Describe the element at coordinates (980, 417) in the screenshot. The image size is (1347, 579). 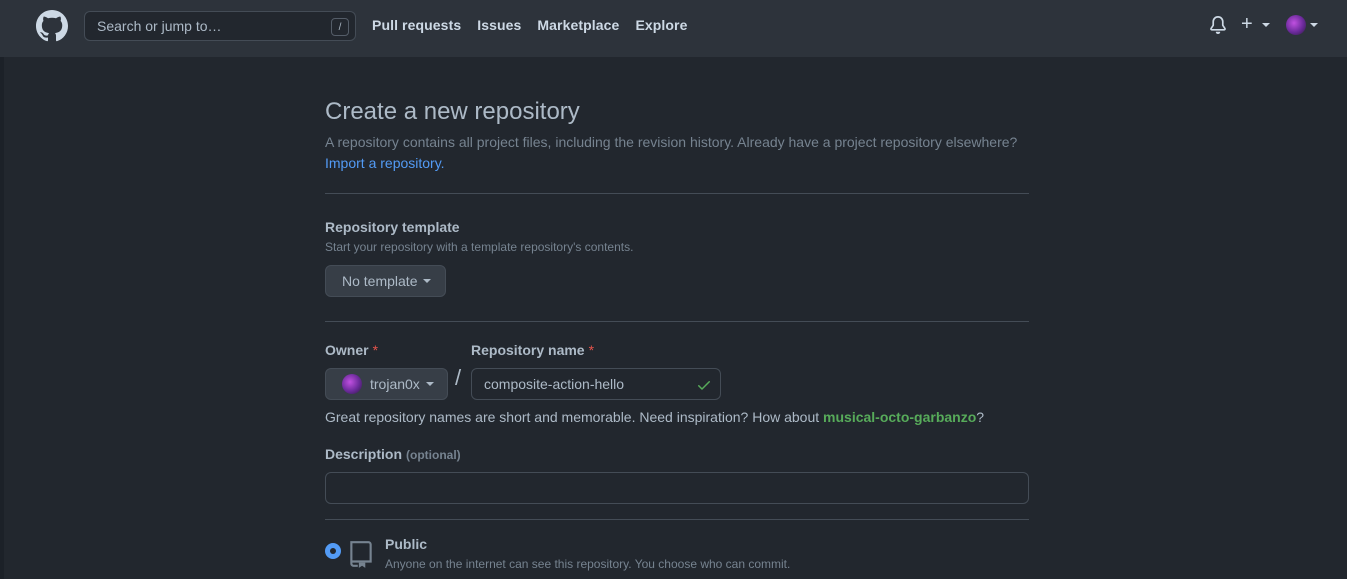
I see `hint-suffix: ?` at that location.